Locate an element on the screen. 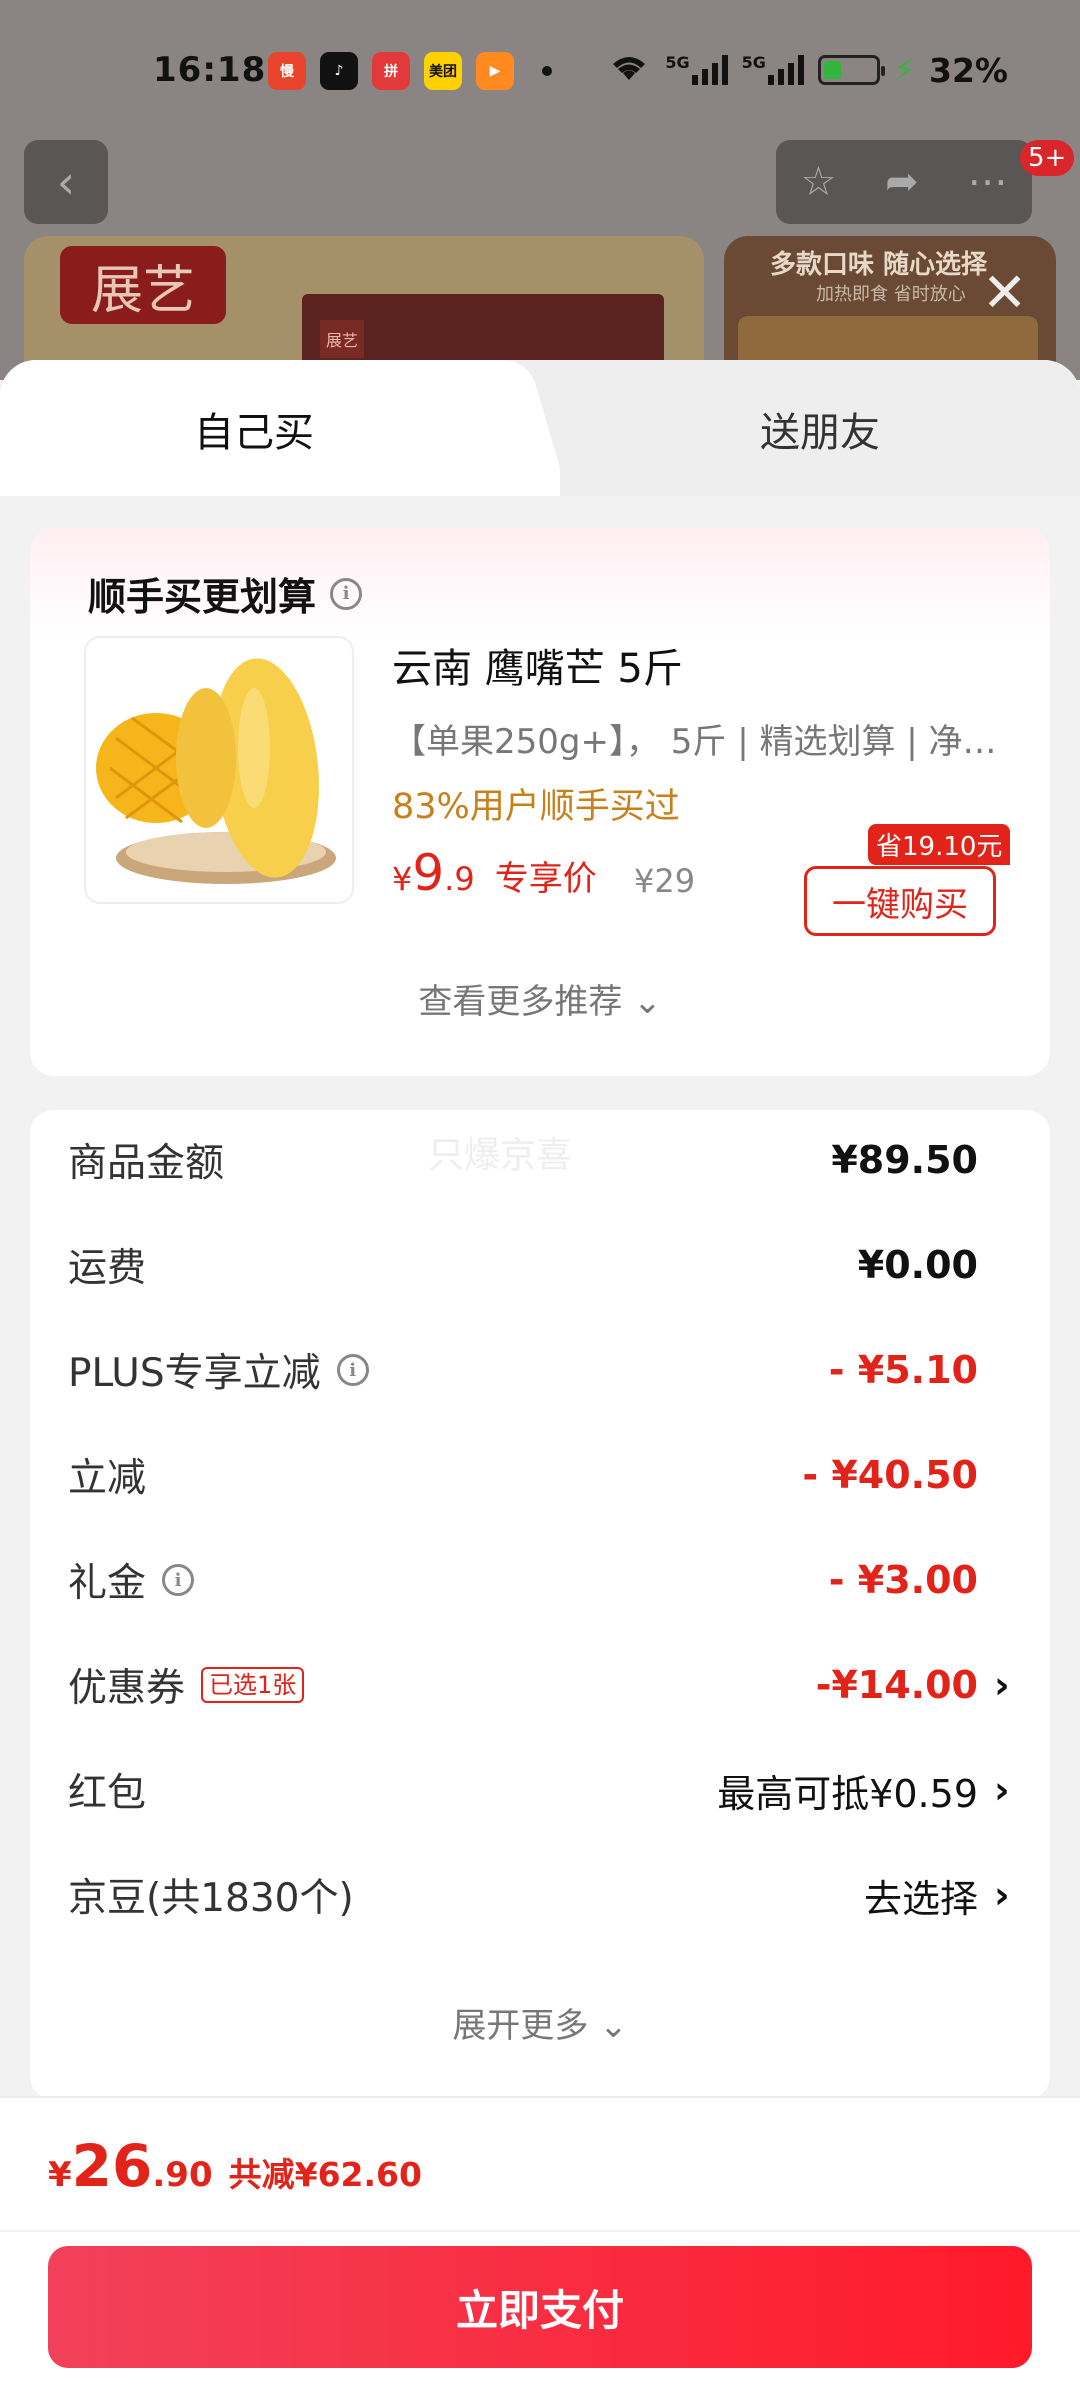 This screenshot has height=2400, width=1080. notification-app-icons: 慢 ♪ 拼 美团 ▶ is located at coordinates (410, 71).